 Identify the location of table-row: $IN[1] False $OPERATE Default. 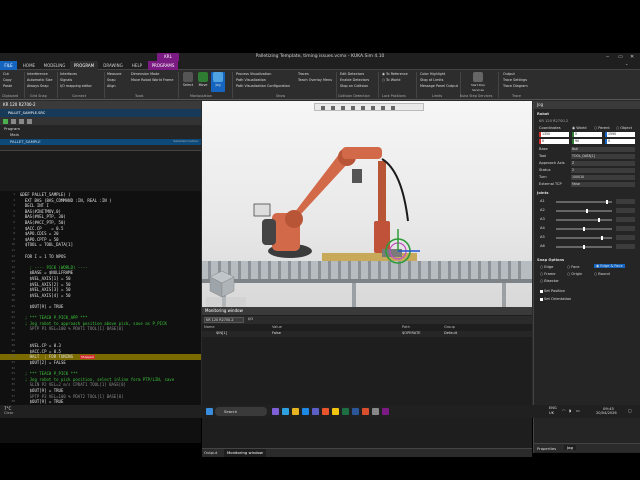
(367, 334).